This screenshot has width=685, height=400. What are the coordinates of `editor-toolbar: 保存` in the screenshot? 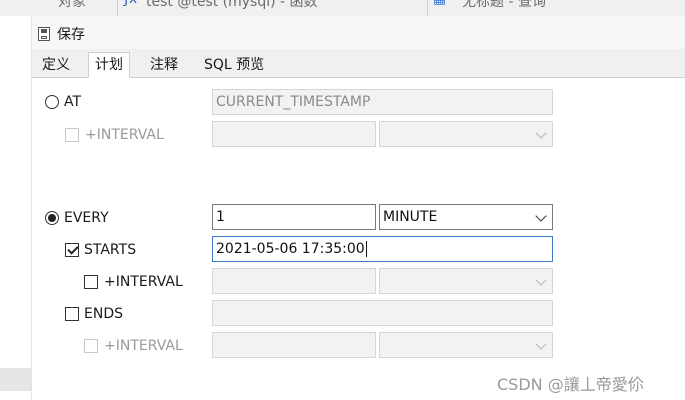 It's located at (358, 32).